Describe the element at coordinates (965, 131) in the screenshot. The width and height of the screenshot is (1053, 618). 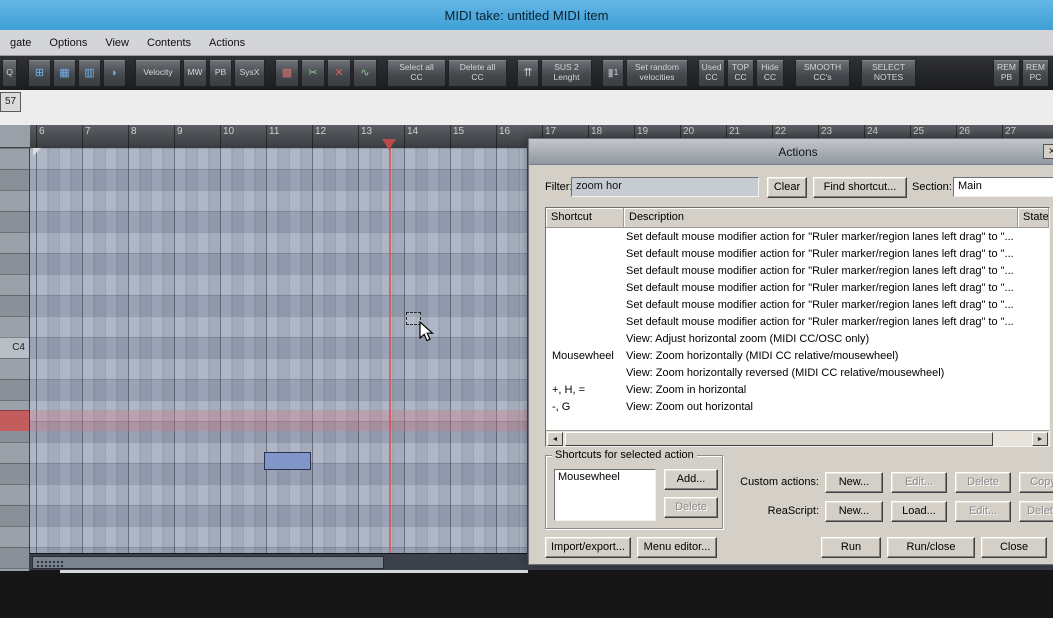
I see `ruler-number: 26` at that location.